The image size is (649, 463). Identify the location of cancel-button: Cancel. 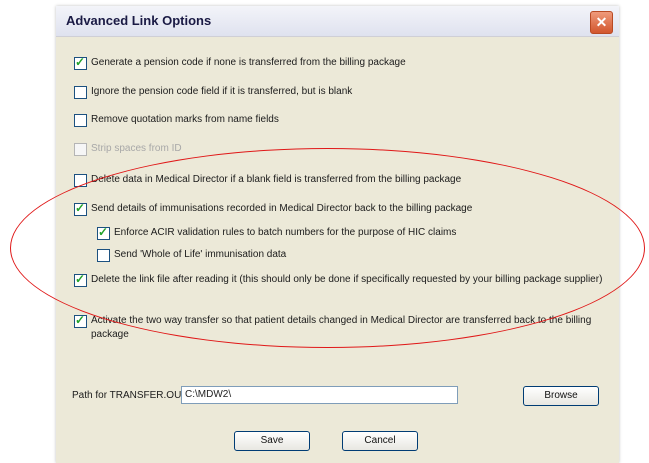
(380, 441).